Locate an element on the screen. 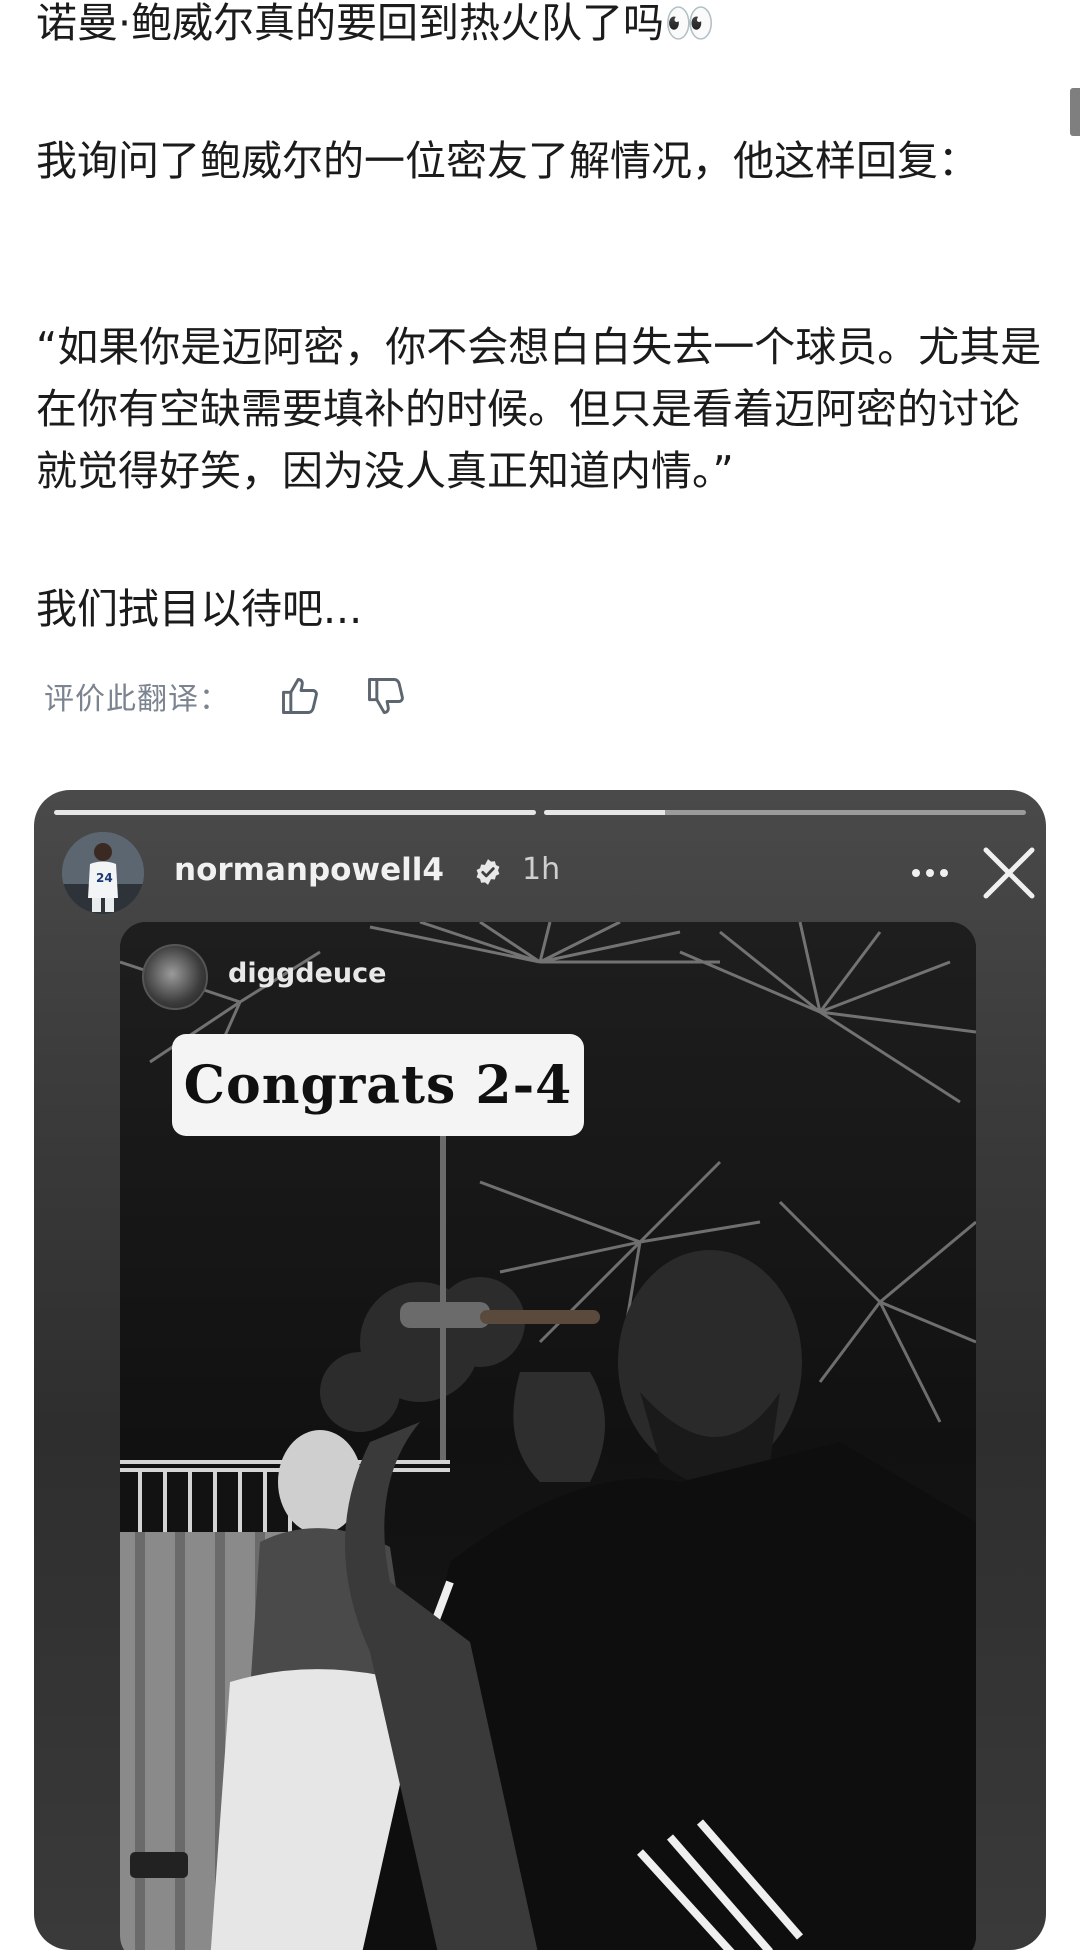 Image resolution: width=1080 pixels, height=1950 pixels. thumbs-down-icon is located at coordinates (386, 696).